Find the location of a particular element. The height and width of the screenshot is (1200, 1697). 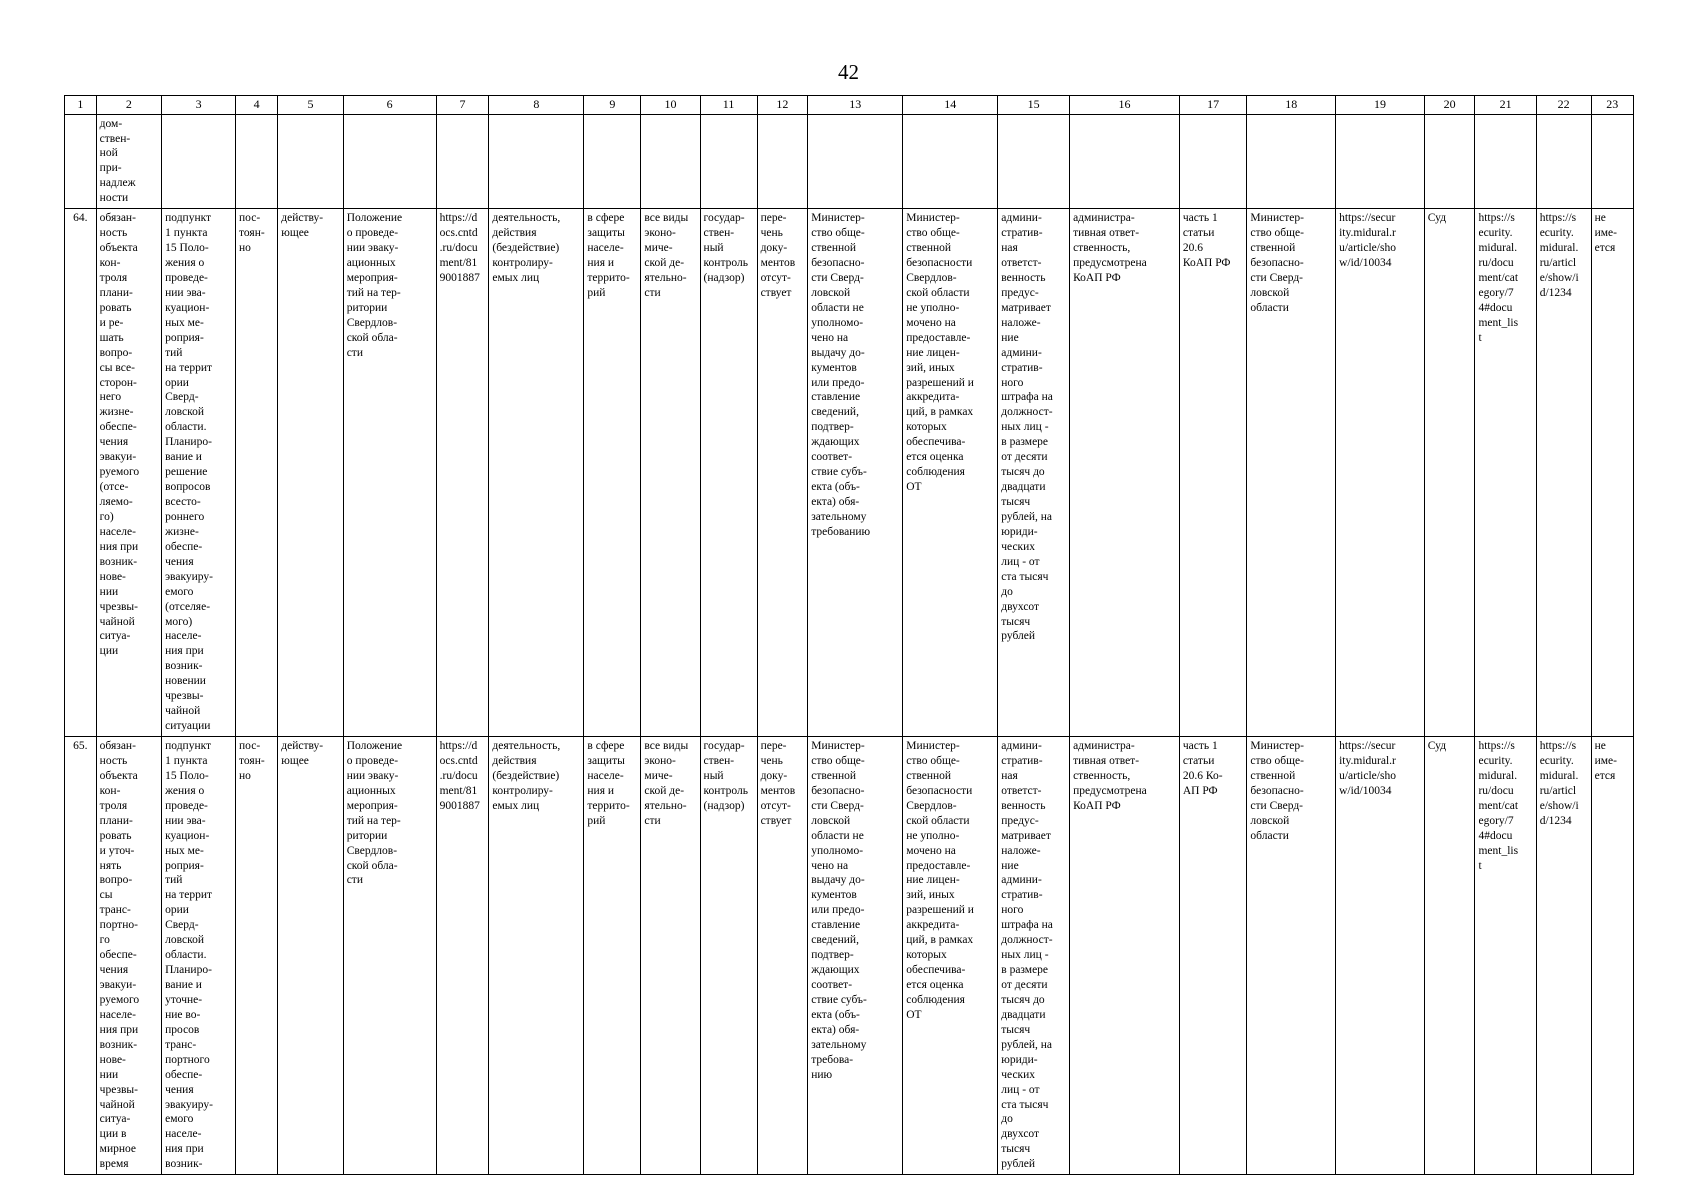

column-header-14: 14 is located at coordinates (950, 105).